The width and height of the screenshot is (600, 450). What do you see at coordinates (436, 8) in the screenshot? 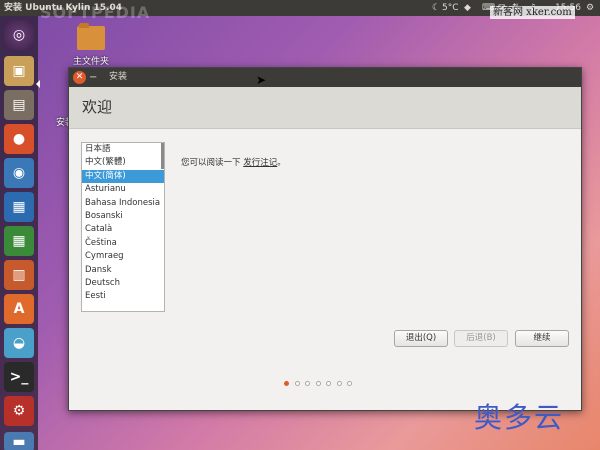
I see `weather-moon-icon: ☾` at bounding box center [436, 8].